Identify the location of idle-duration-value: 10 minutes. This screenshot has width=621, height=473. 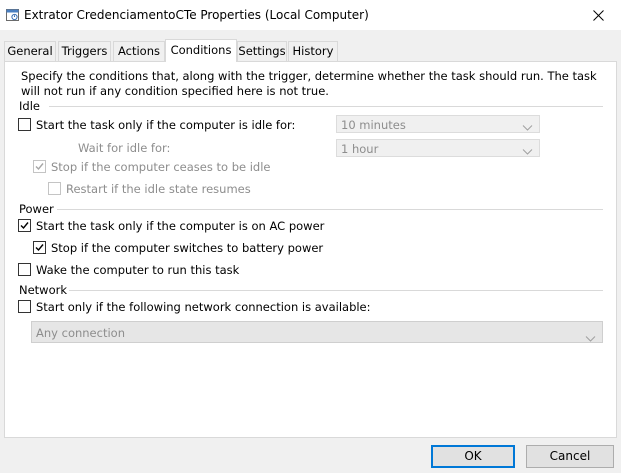
(373, 125).